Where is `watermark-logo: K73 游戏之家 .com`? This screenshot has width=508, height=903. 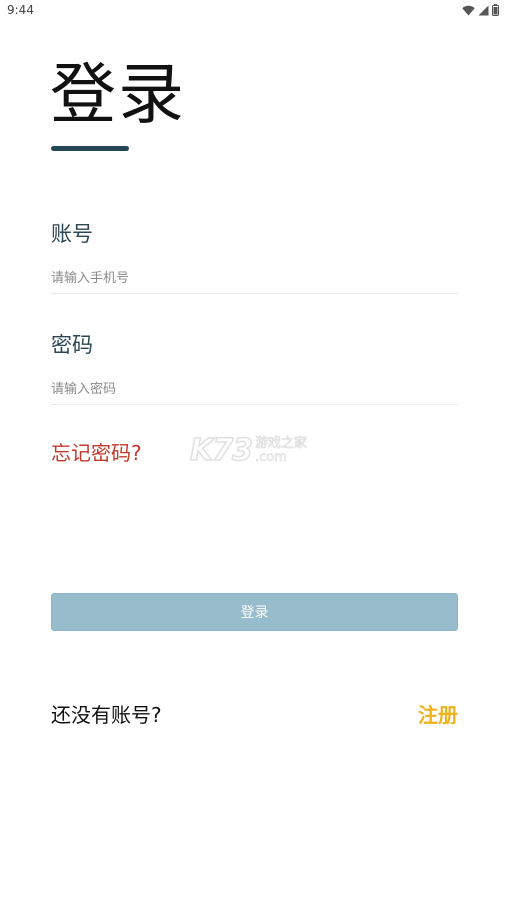
watermark-logo: K73 游戏之家 .com is located at coordinates (248, 450).